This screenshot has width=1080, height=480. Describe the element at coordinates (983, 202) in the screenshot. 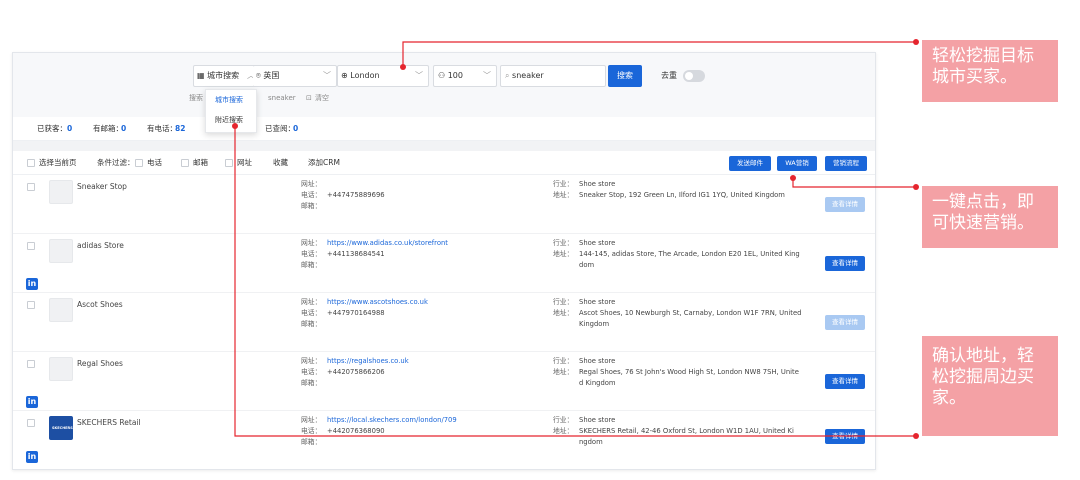

I see `callout-line: 一键点击，即` at that location.